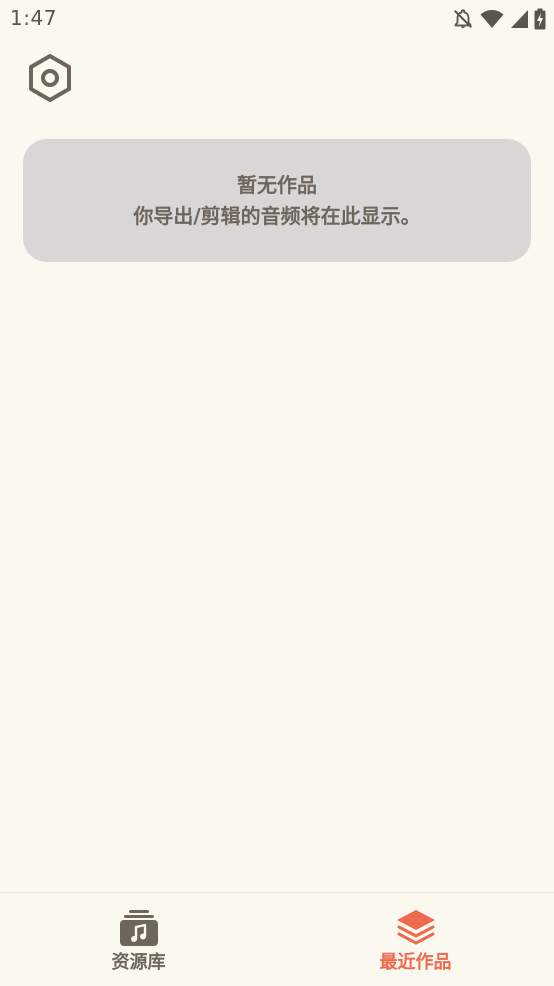 The height and width of the screenshot is (986, 554). What do you see at coordinates (277, 200) in the screenshot?
I see `empty-state-card: 暂无作品 你导出/剪辑的音频将在此显示。` at bounding box center [277, 200].